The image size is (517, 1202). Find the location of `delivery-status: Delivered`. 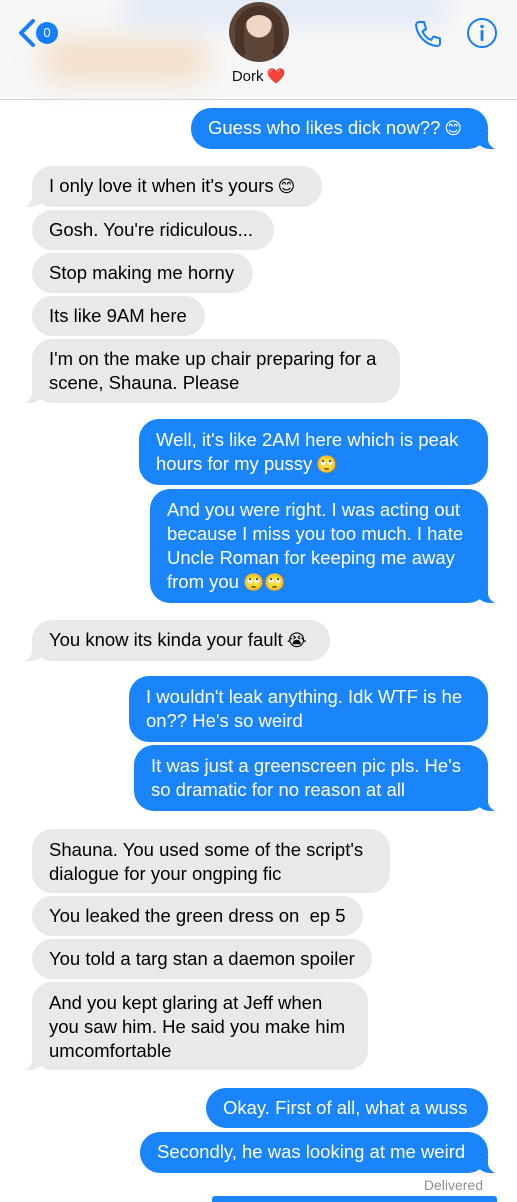

delivery-status: Delivered is located at coordinates (453, 1185).